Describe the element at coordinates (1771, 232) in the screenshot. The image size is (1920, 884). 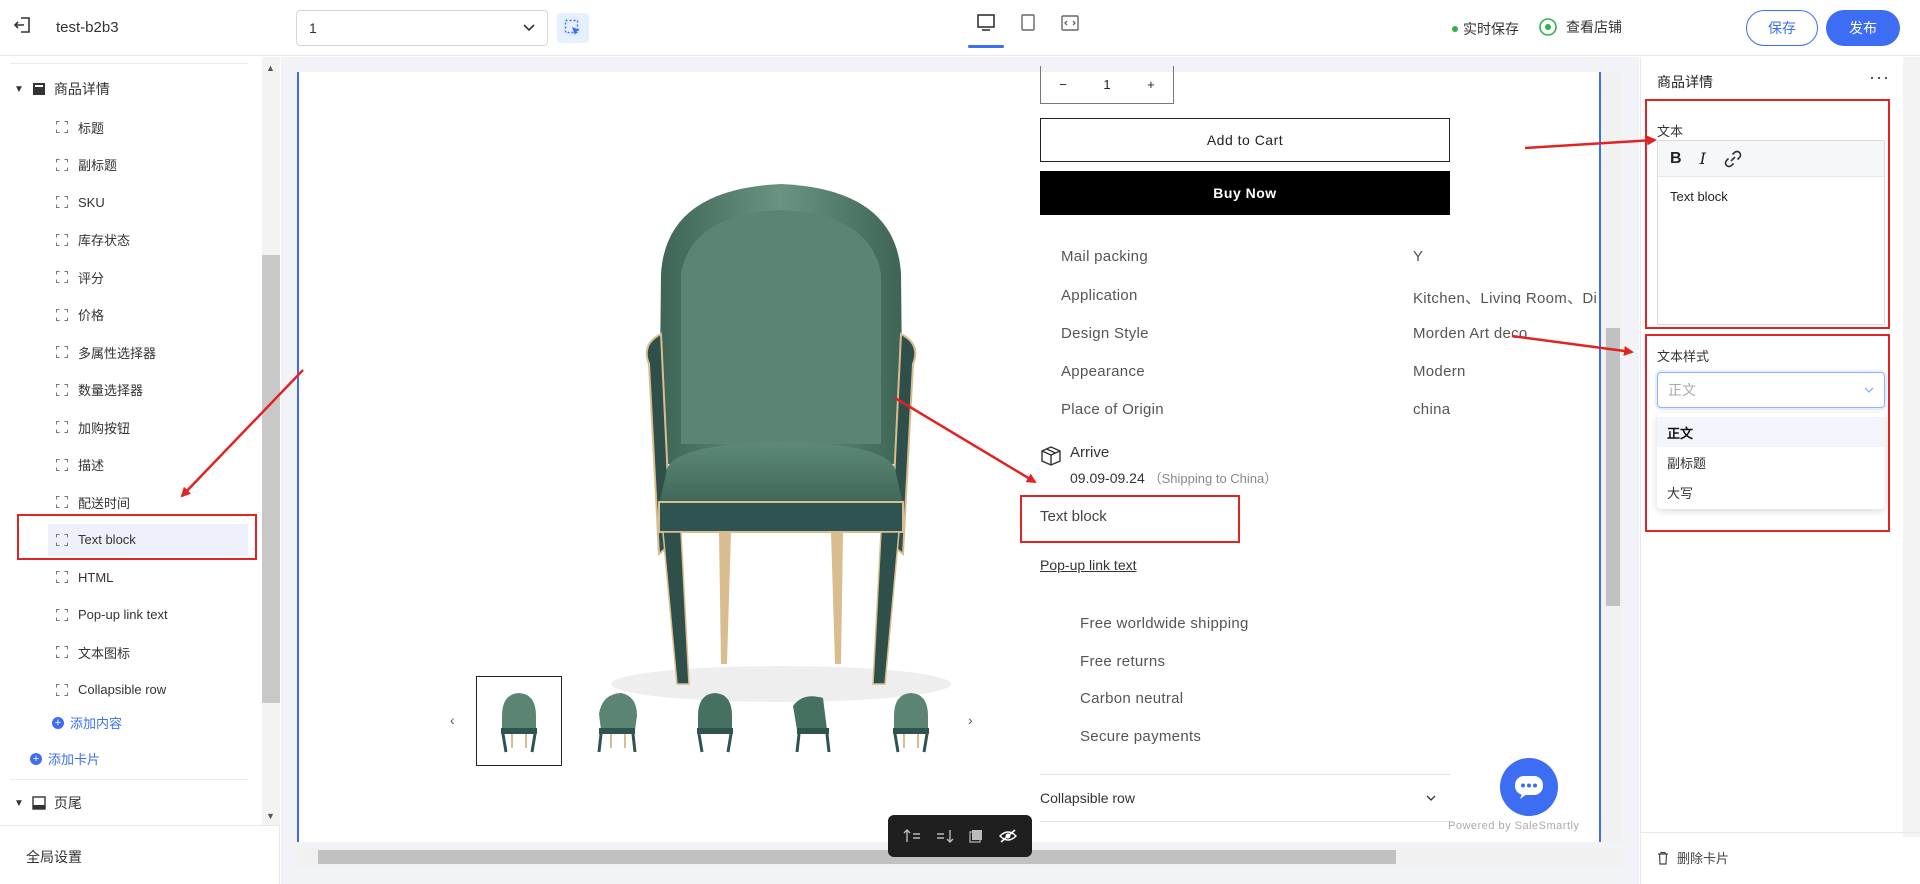
I see `rich-text-editor: B I Text block` at that location.